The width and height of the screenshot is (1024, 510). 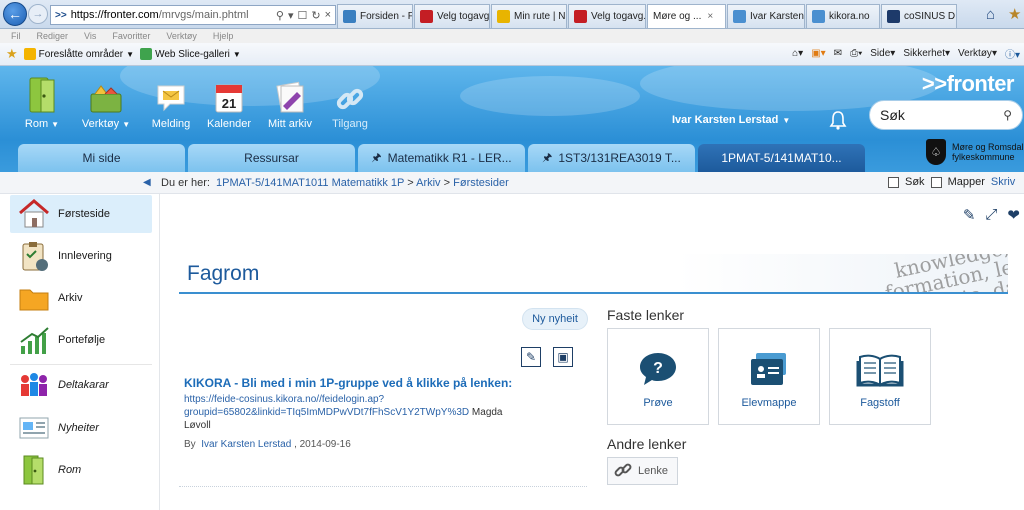 I want to click on collapse-sidebar-icon: ◀, so click(x=147, y=182).